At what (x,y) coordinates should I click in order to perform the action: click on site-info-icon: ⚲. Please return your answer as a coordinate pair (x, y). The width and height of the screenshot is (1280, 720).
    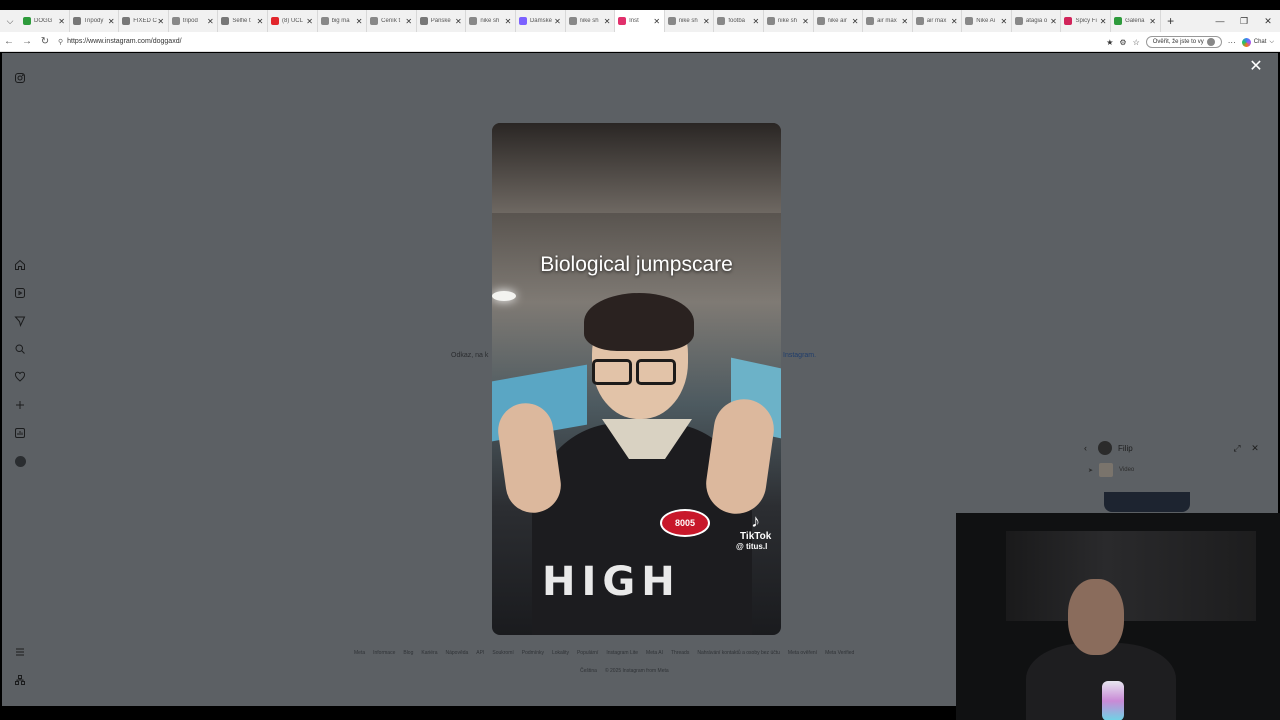
    Looking at the image, I should click on (60, 42).